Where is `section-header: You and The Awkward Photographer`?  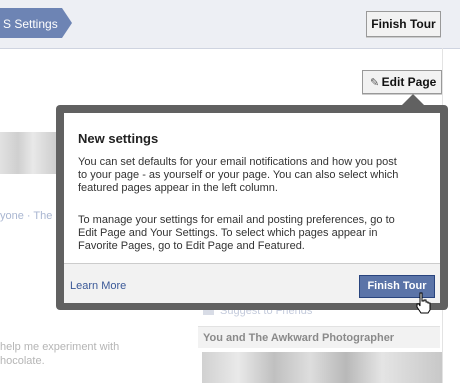 section-header: You and The Awkward Photographer is located at coordinates (319, 337).